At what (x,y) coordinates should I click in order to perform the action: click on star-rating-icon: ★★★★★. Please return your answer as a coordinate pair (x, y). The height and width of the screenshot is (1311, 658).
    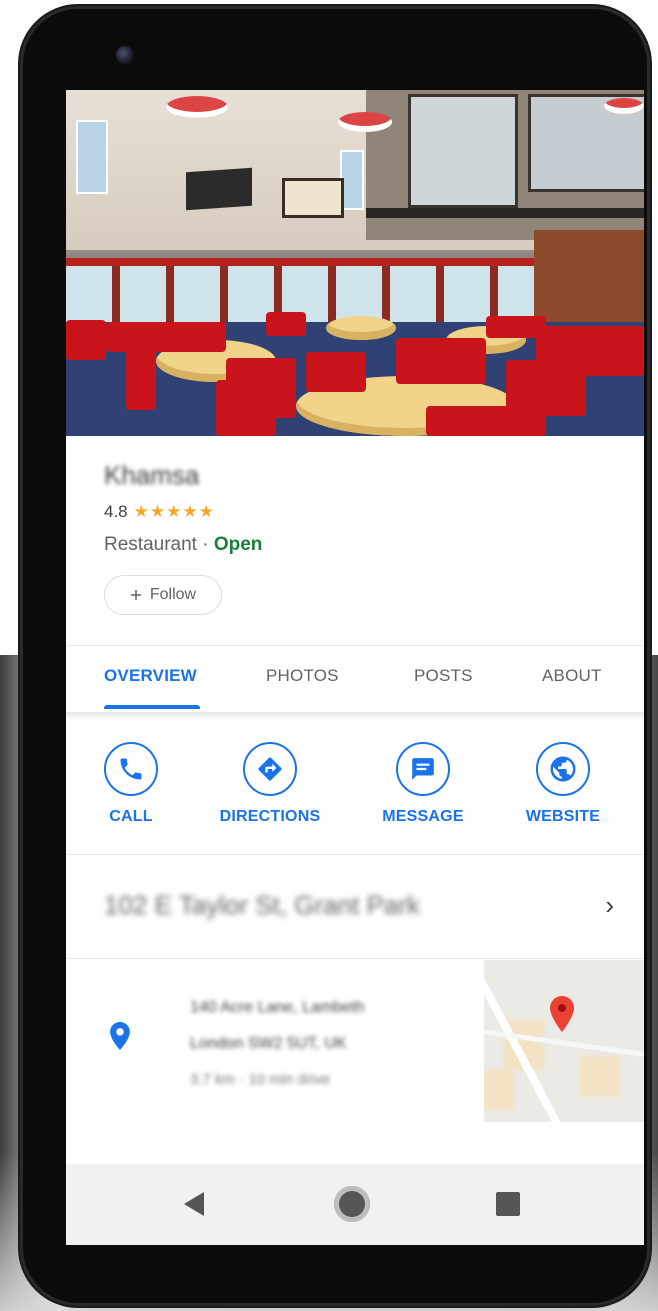
    Looking at the image, I should click on (174, 511).